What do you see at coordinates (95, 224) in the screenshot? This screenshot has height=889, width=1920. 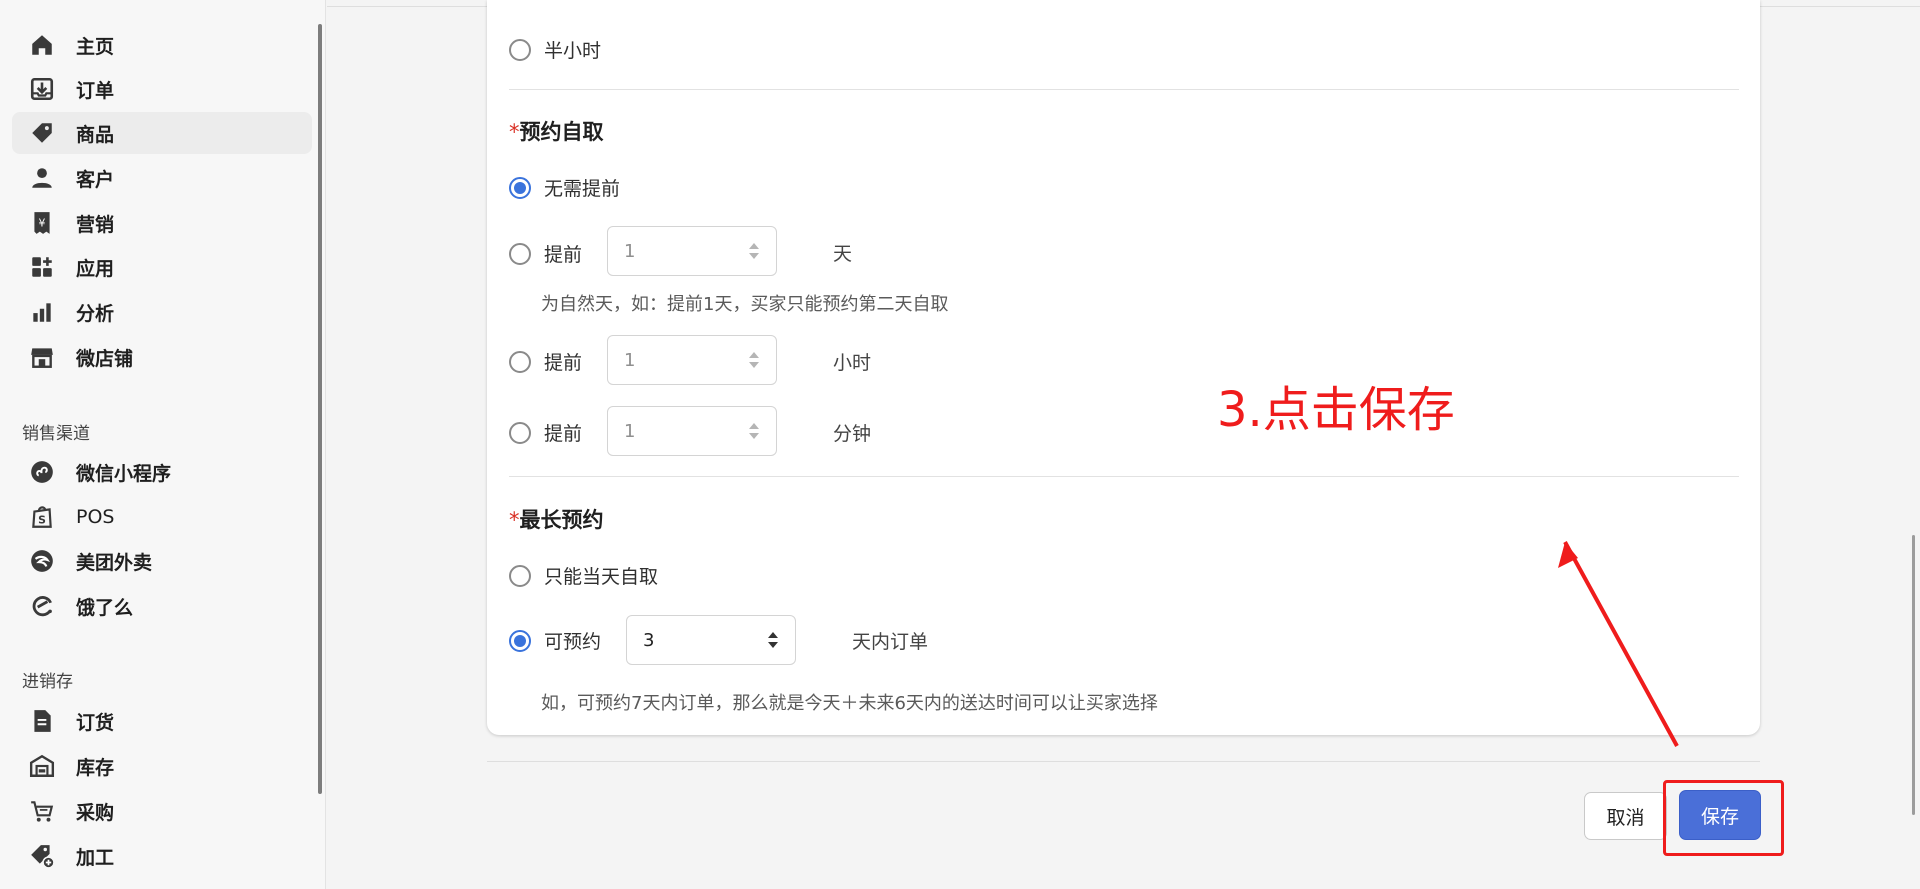 I see `sidebar-item-label: 营销` at bounding box center [95, 224].